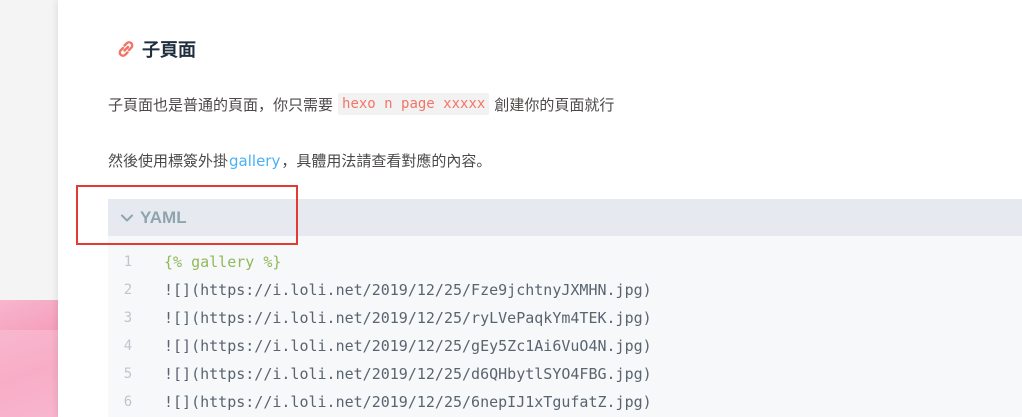 The height and width of the screenshot is (417, 1022). Describe the element at coordinates (386, 161) in the screenshot. I see `paragraph-text: ，具體用法請查看對應的內容。` at that location.